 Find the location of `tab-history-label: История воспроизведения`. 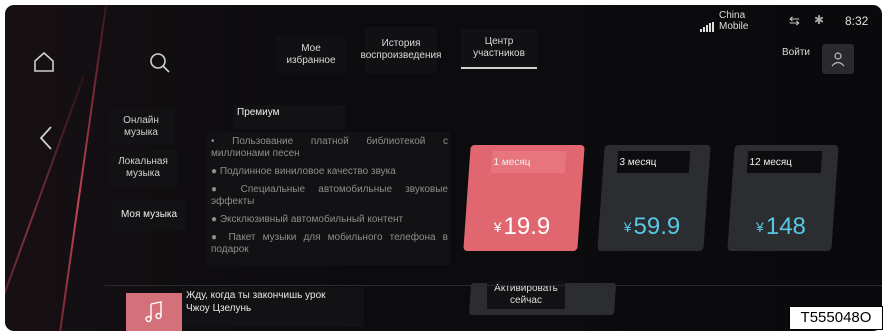

tab-history-label: История воспроизведения is located at coordinates (401, 49).